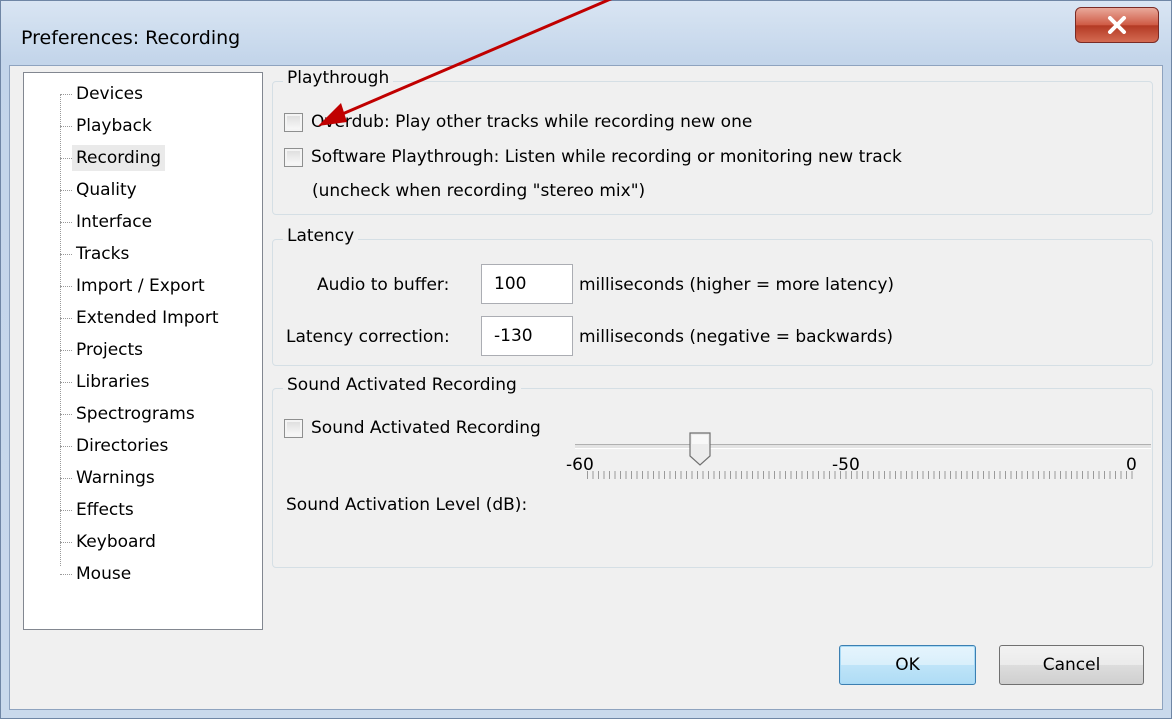  I want to click on sound-activated-option: Sound Activated Recording, so click(412, 428).